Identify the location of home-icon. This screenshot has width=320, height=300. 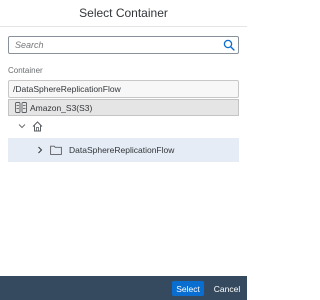
(37, 125).